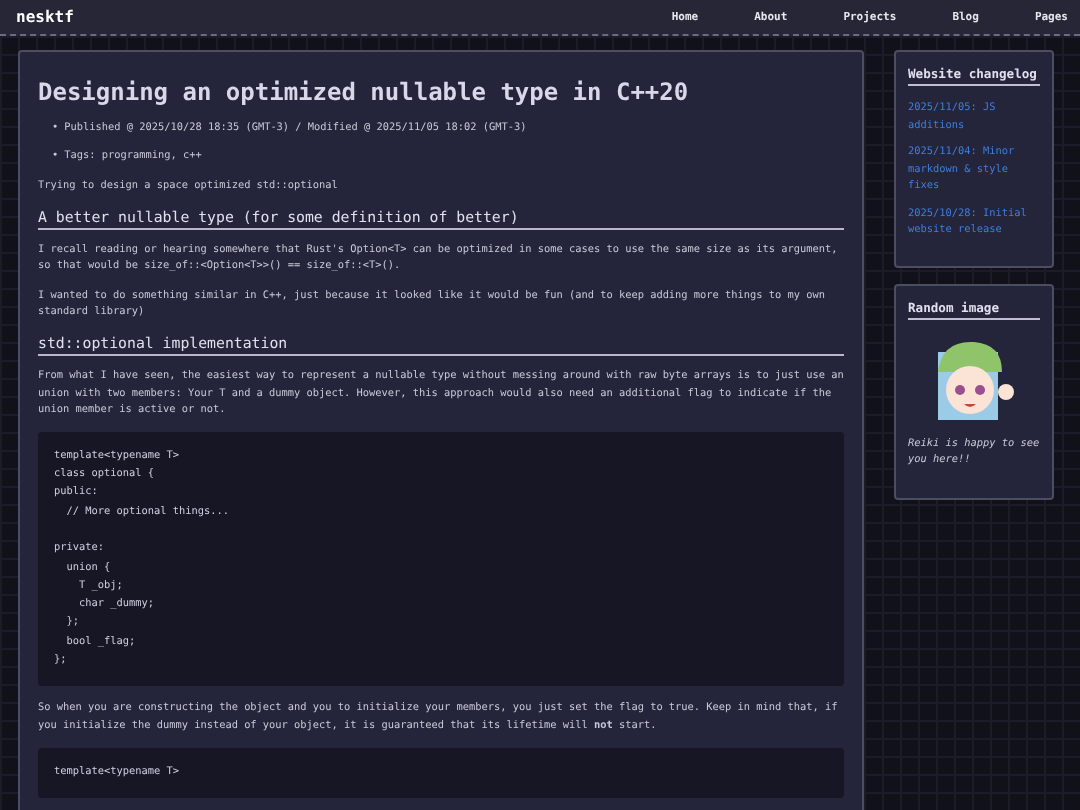 This screenshot has height=810, width=1080. Describe the element at coordinates (316, 17) in the screenshot. I see `site-title: nesktf` at that location.